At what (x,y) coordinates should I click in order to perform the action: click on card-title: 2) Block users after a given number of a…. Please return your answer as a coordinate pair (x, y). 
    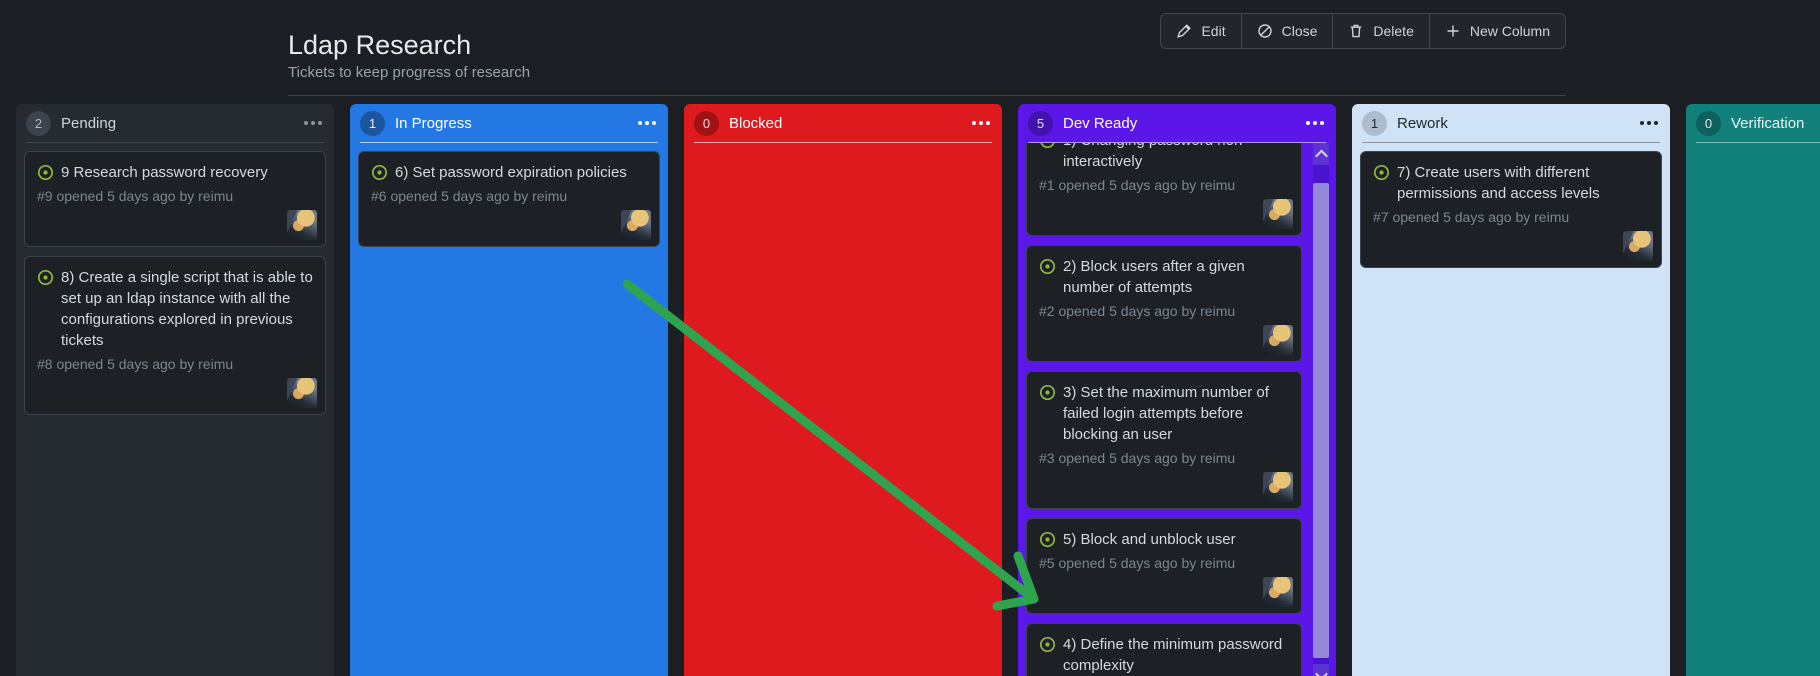
    Looking at the image, I should click on (1164, 277).